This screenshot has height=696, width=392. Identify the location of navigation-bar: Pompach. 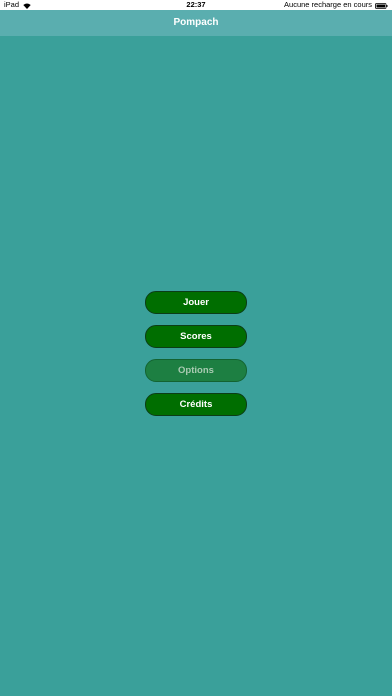
(196, 23).